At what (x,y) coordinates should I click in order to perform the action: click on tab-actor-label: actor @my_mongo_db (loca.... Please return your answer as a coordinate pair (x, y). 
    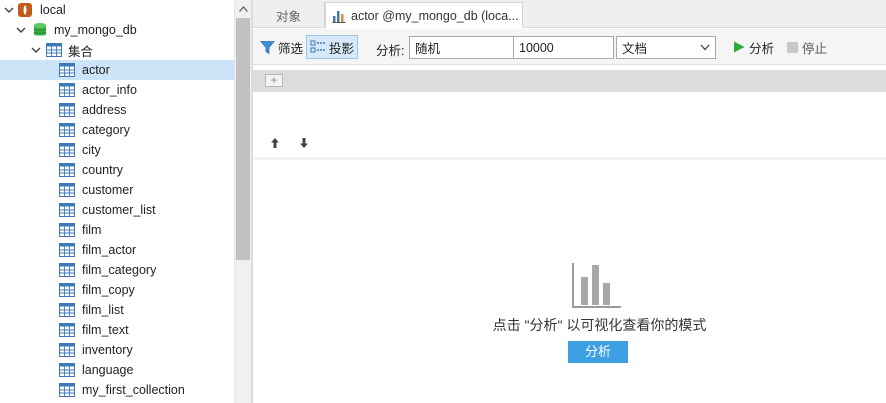
    Looking at the image, I should click on (435, 15).